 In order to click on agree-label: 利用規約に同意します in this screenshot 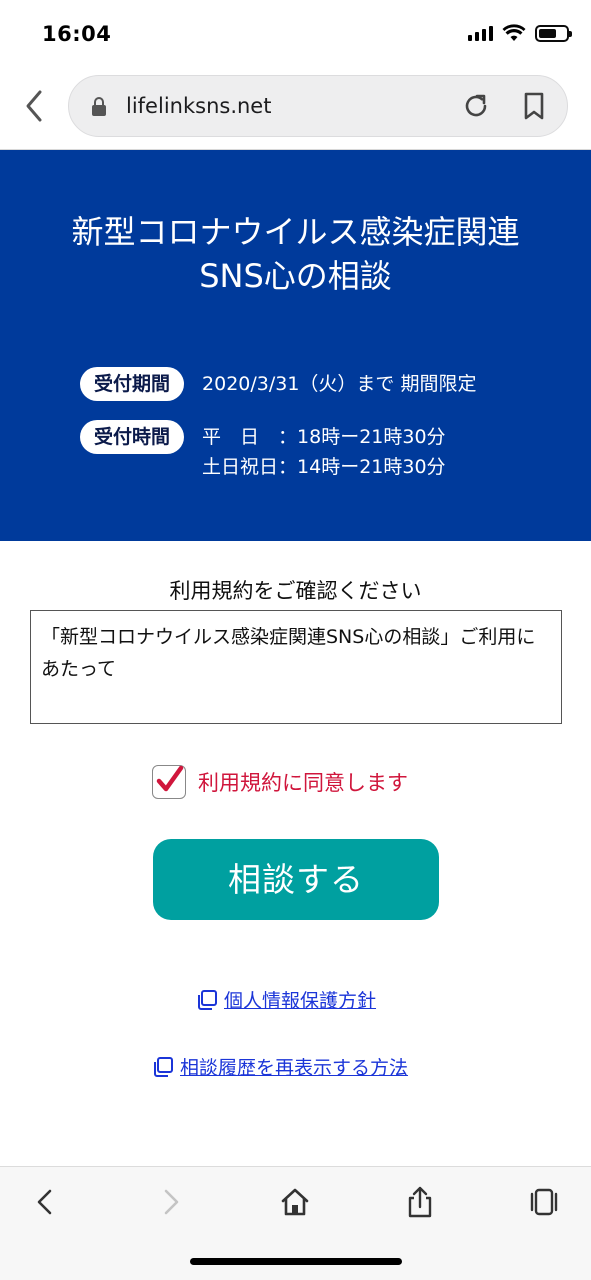, I will do `click(303, 782)`.